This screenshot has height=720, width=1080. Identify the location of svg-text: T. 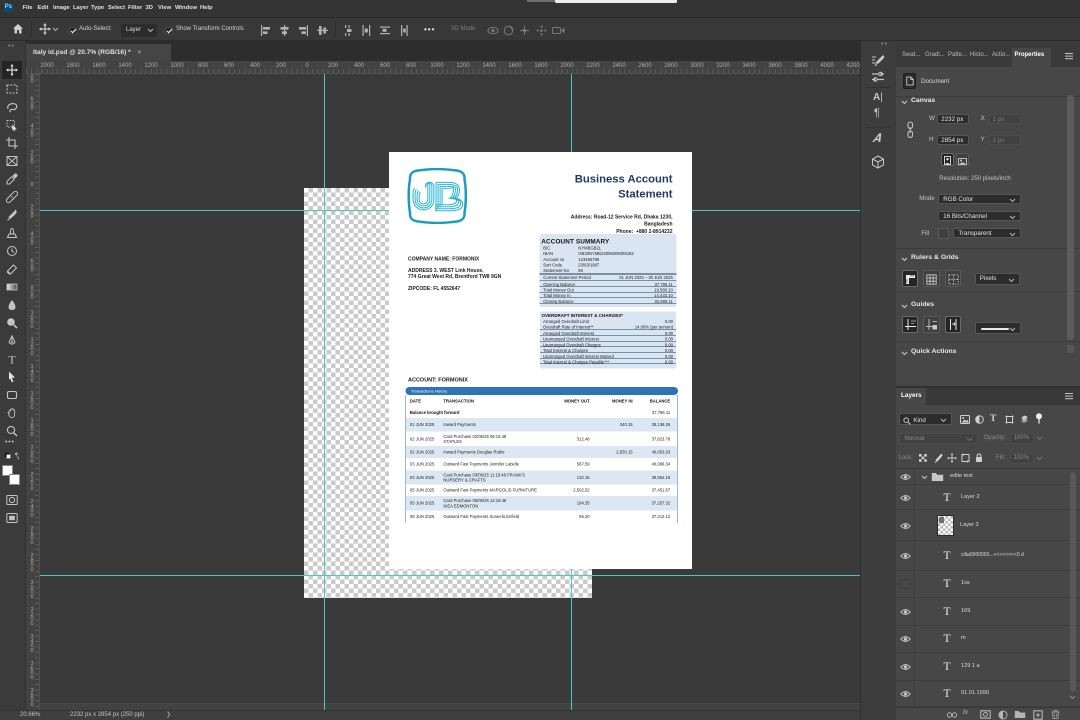
(12, 359).